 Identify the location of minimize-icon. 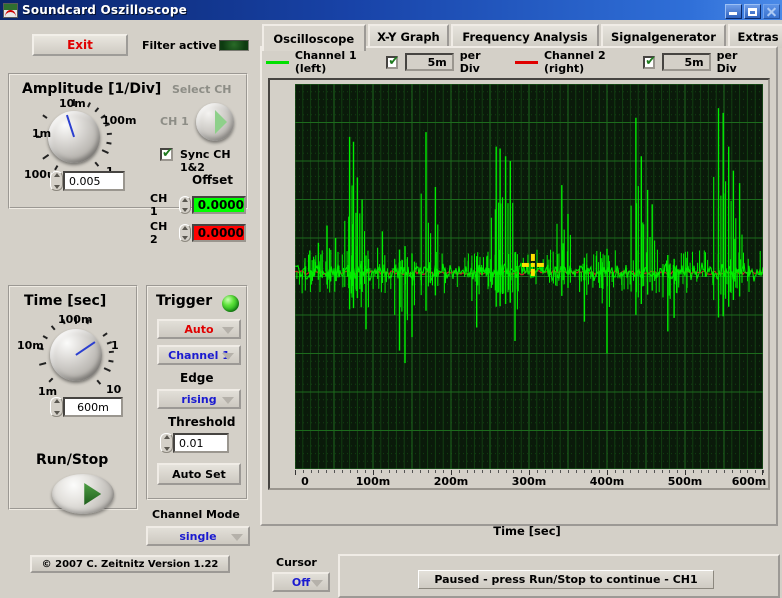
(733, 11).